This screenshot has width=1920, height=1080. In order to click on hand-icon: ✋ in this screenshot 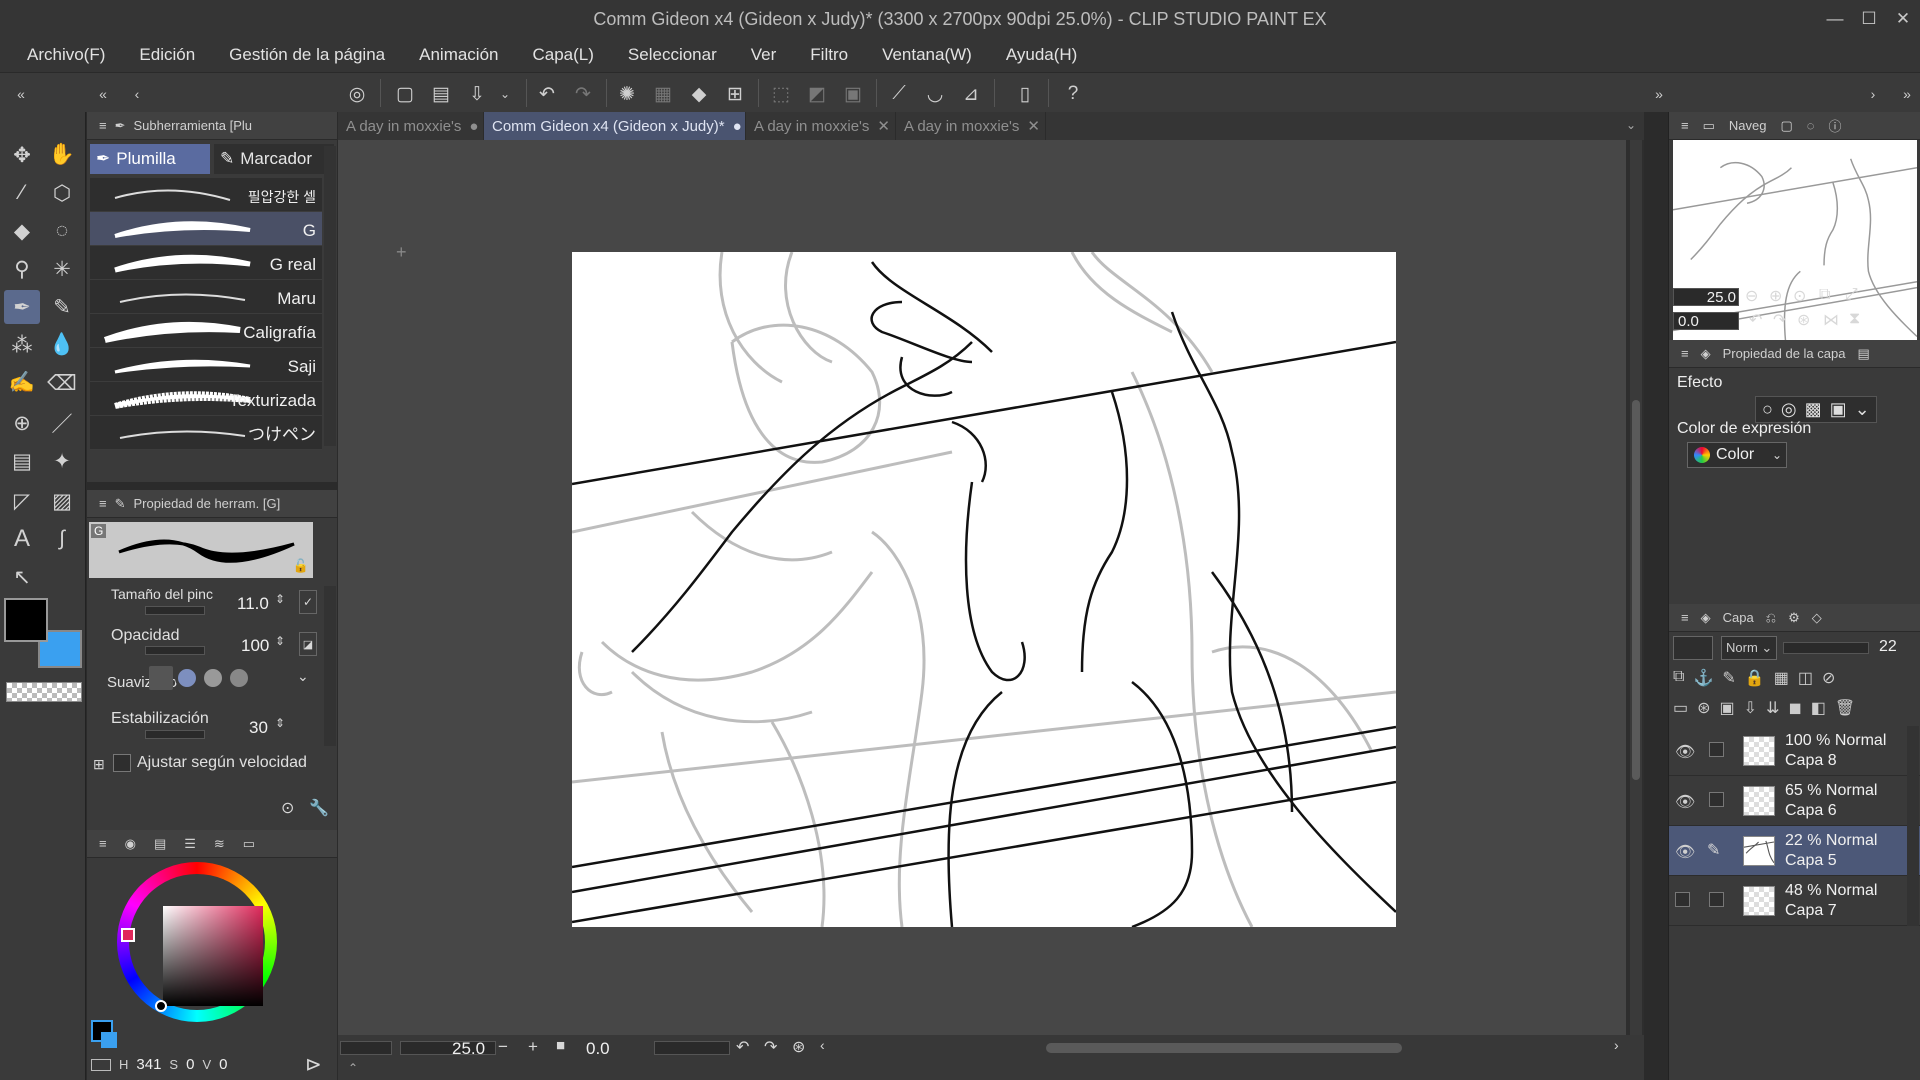, I will do `click(62, 155)`.